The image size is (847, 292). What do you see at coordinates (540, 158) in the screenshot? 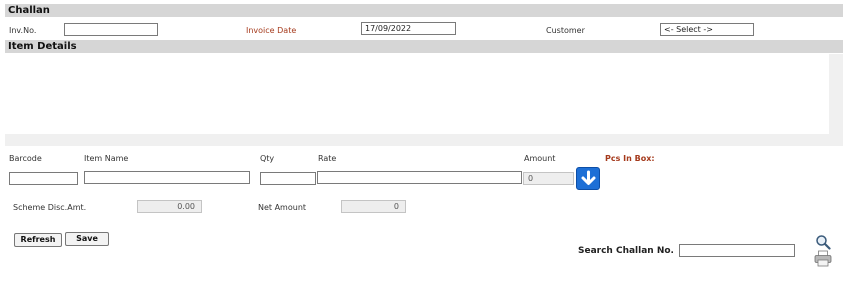
I see `amount-label: Amount` at bounding box center [540, 158].